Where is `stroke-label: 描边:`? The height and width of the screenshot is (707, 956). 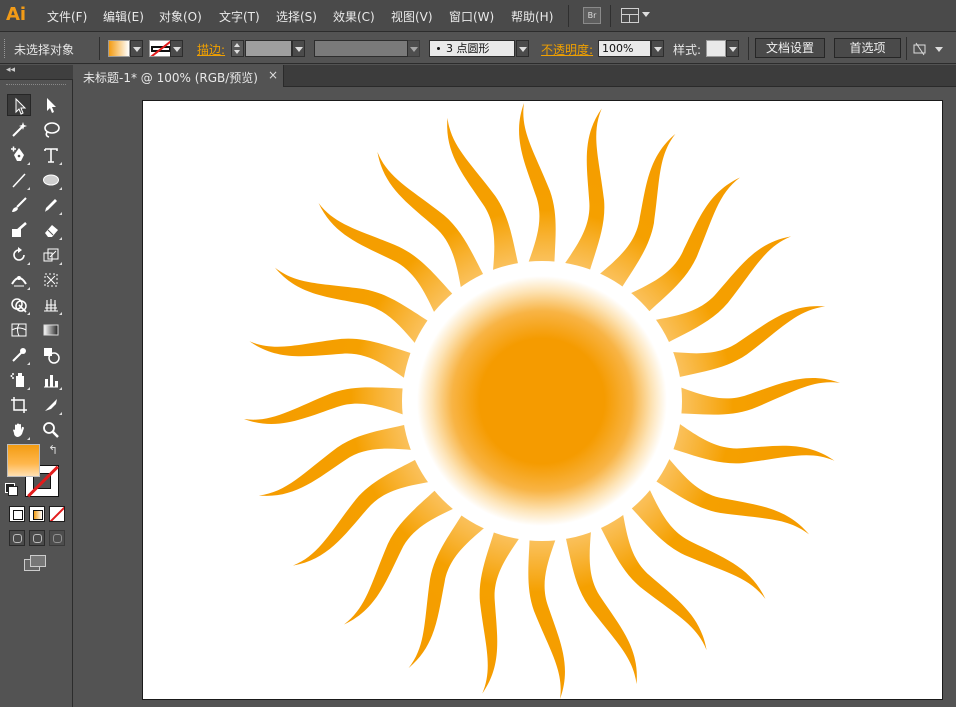 stroke-label: 描边: is located at coordinates (211, 49).